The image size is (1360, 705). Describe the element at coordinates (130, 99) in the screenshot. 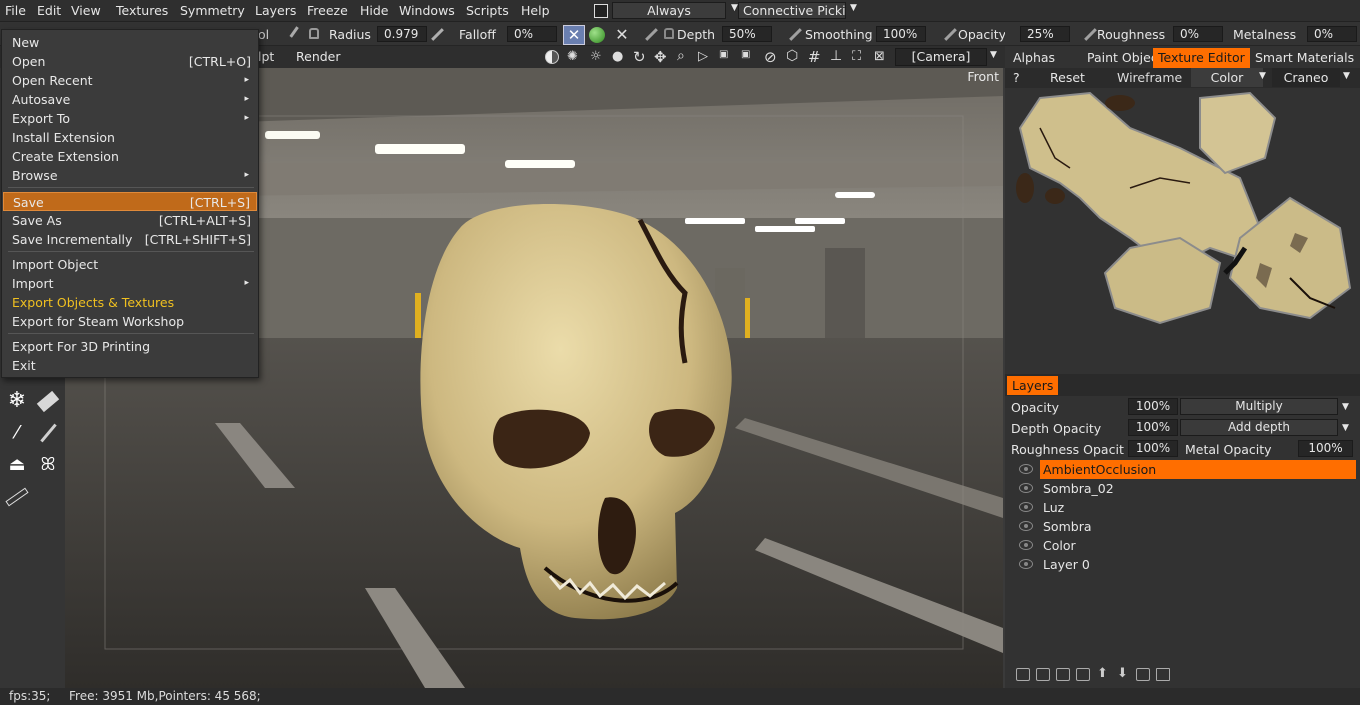

I see `menu-item-autosave: Autosave ▸` at that location.